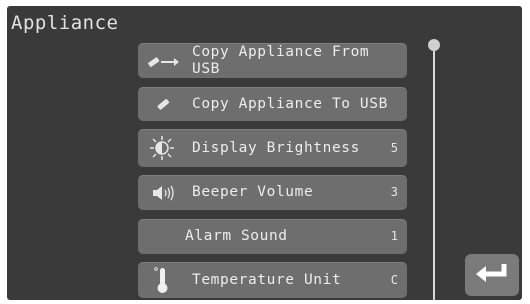  Describe the element at coordinates (290, 104) in the screenshot. I see `copy-appliance-to-usb-label: Copy Appliance To USB` at that location.